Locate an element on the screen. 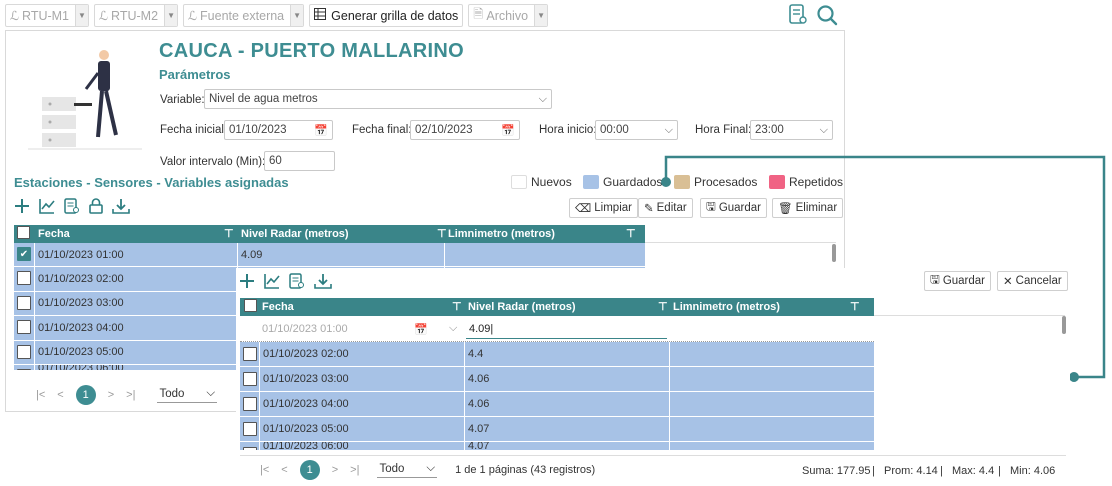 This screenshot has width=1112, height=486. stat-max: Max: 4.4 is located at coordinates (973, 471).